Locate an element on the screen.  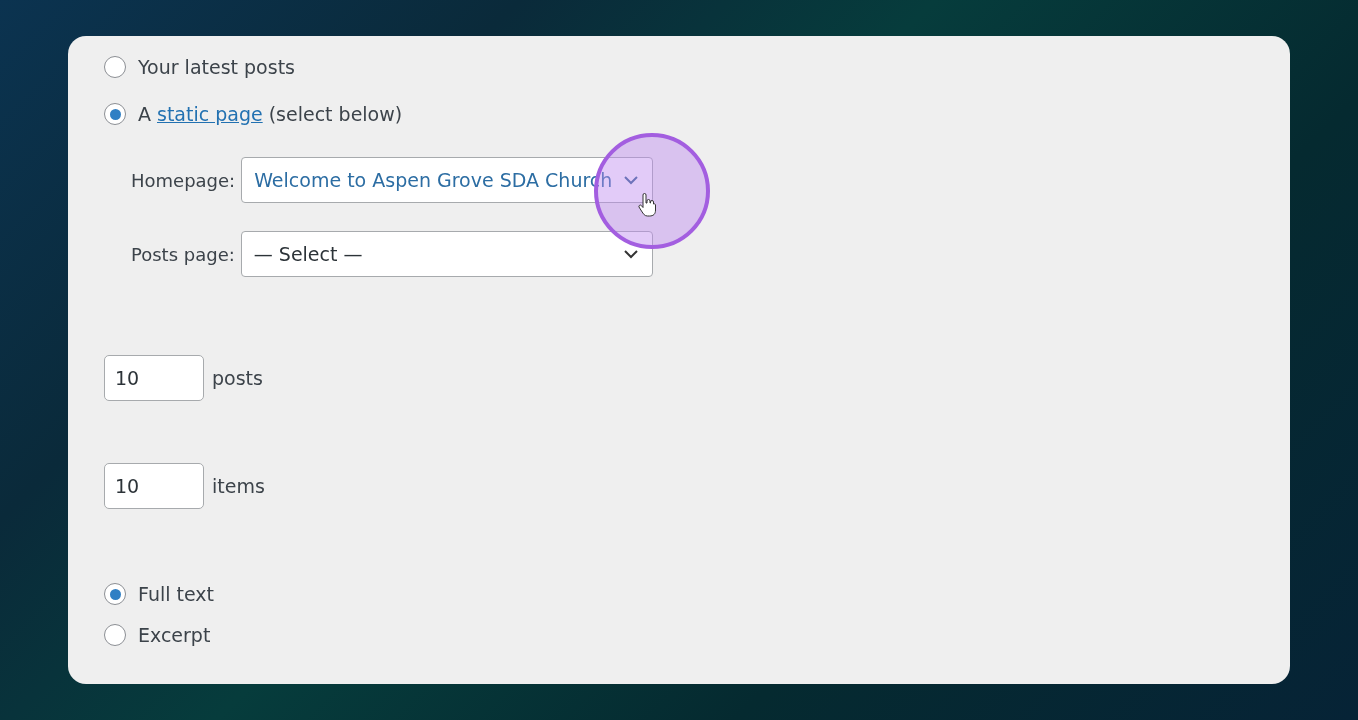
static-page-link: static page is located at coordinates (210, 114).